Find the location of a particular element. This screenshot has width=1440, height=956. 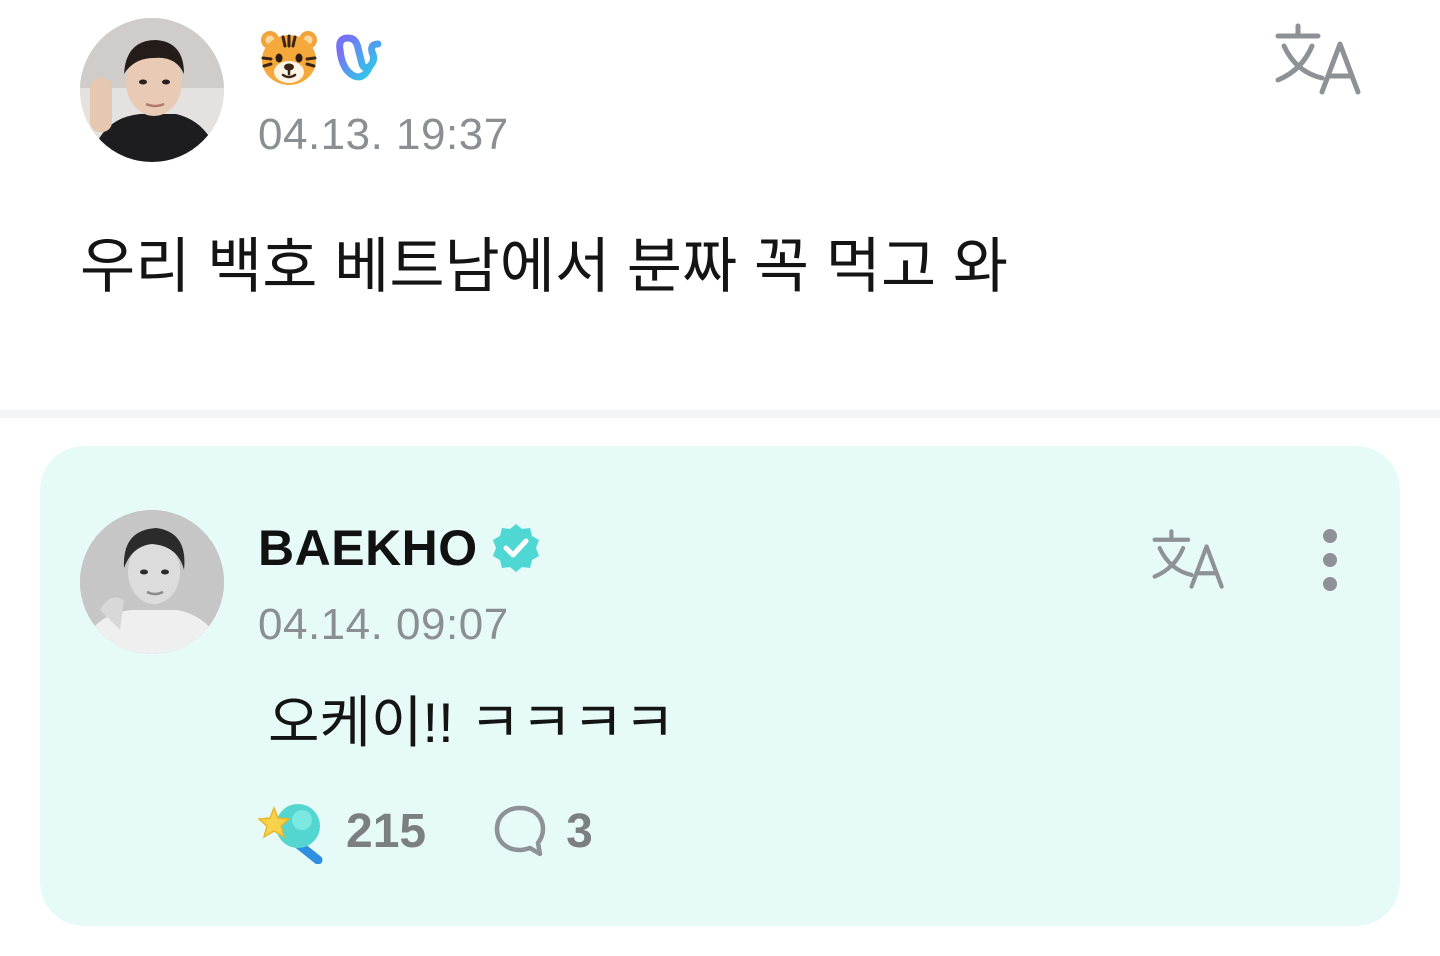

reply-button: 3 is located at coordinates (542, 831).